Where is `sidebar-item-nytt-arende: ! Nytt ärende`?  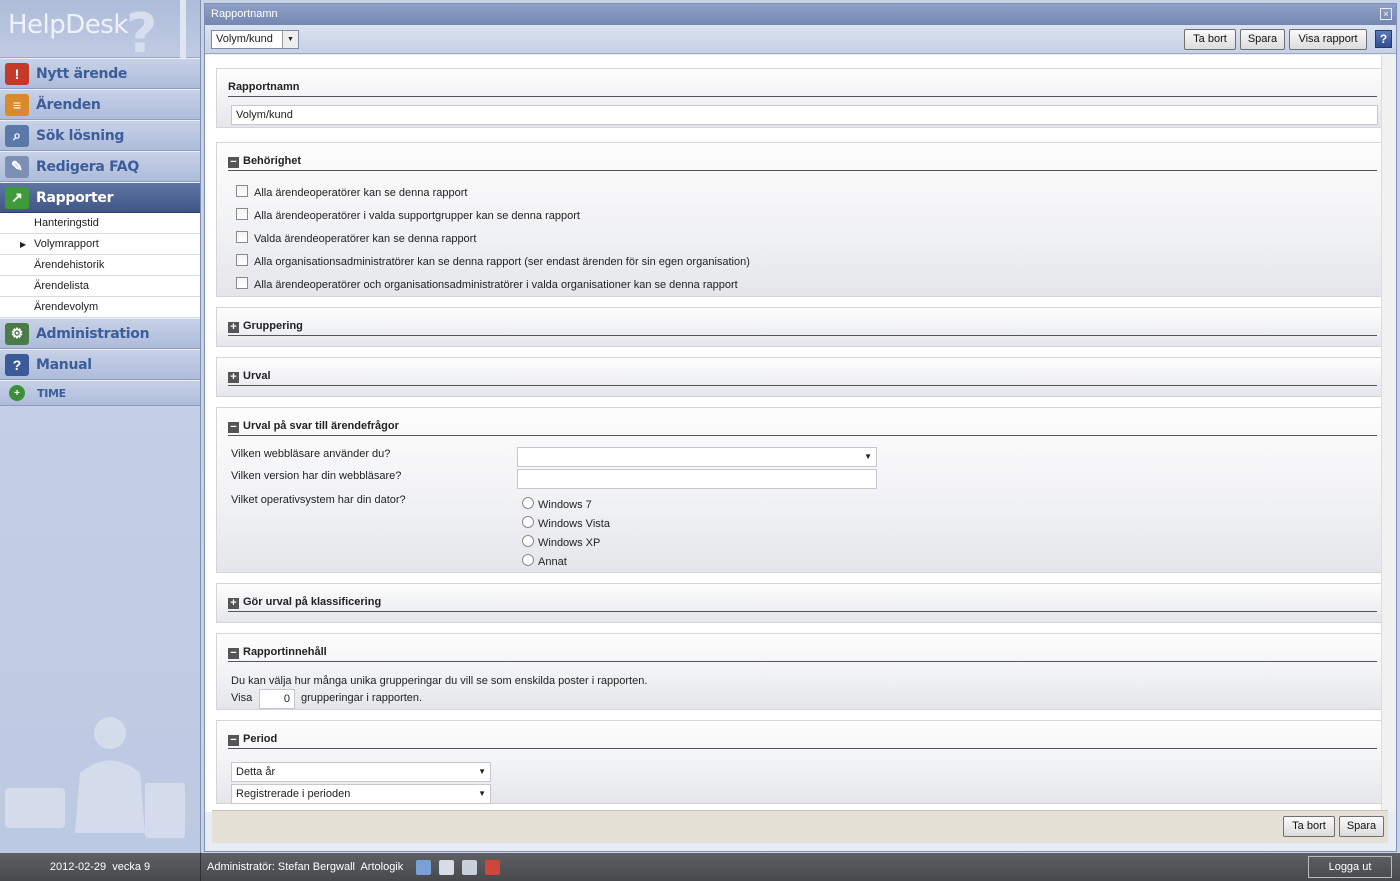 sidebar-item-nytt-arende: ! Nytt ärende is located at coordinates (100, 73).